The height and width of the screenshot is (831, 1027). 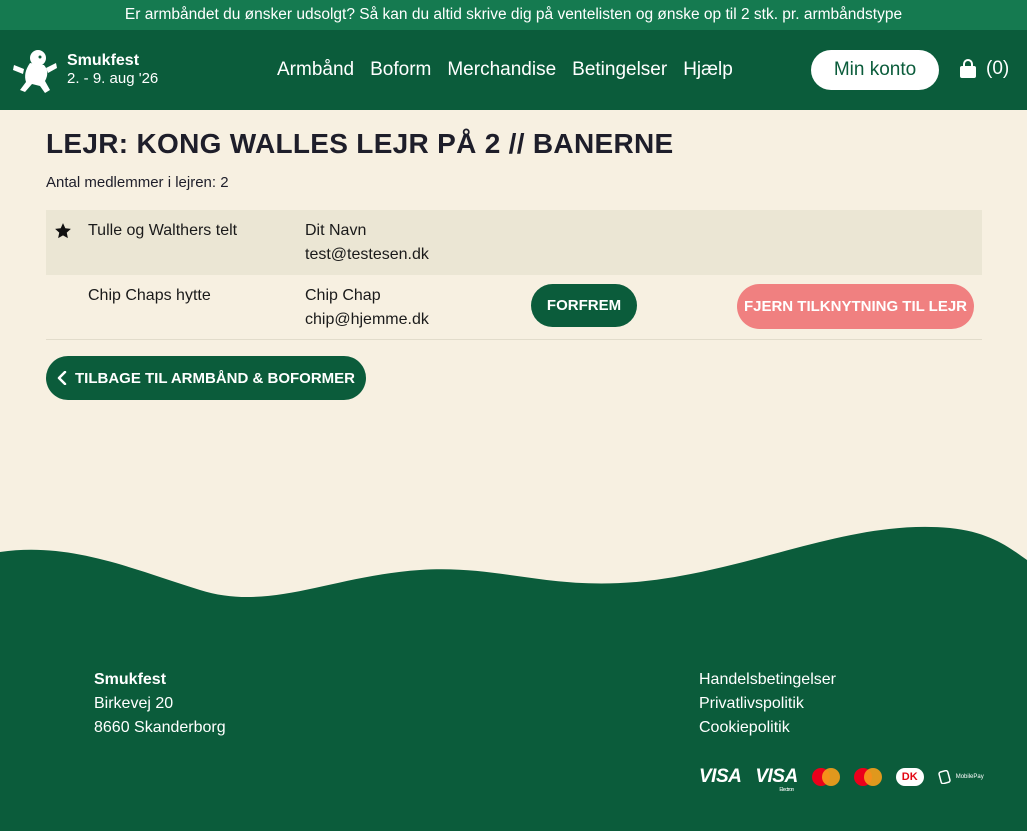 What do you see at coordinates (855, 306) in the screenshot?
I see `remove-from-camp-button: FJERN TILKNYTNING TIL LEJR` at bounding box center [855, 306].